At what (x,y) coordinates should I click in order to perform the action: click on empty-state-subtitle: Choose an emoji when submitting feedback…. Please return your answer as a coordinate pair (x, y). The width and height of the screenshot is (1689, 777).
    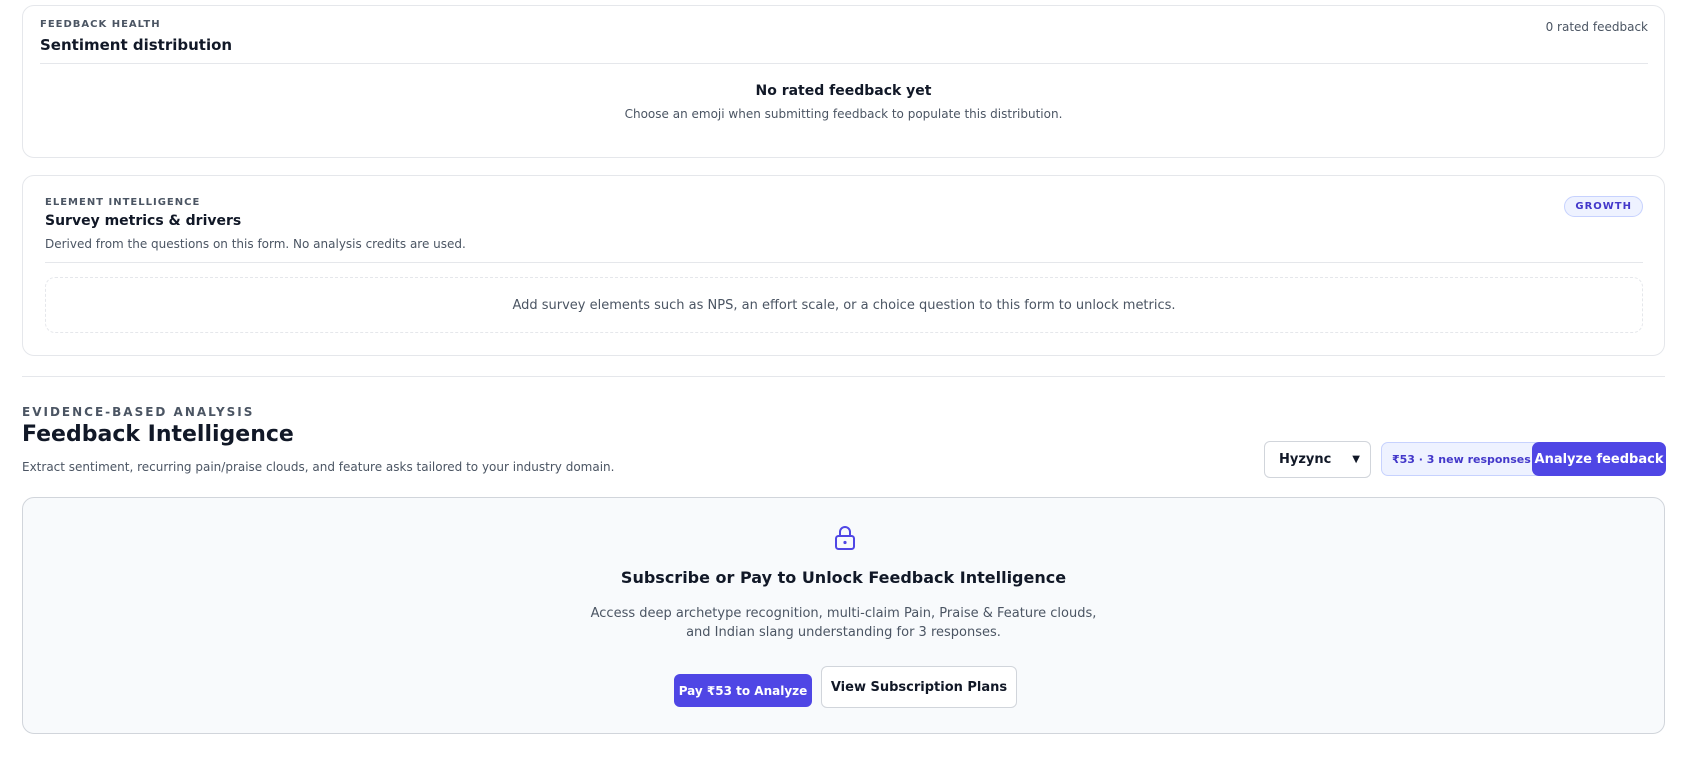
    Looking at the image, I should click on (843, 114).